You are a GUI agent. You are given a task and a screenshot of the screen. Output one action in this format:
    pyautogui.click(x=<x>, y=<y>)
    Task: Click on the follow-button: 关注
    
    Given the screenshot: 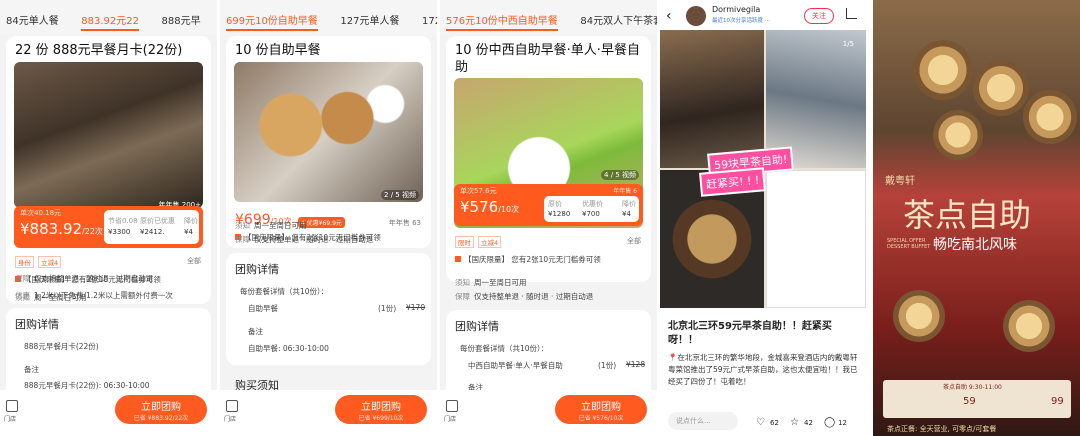 What is the action you would take?
    pyautogui.click(x=819, y=16)
    